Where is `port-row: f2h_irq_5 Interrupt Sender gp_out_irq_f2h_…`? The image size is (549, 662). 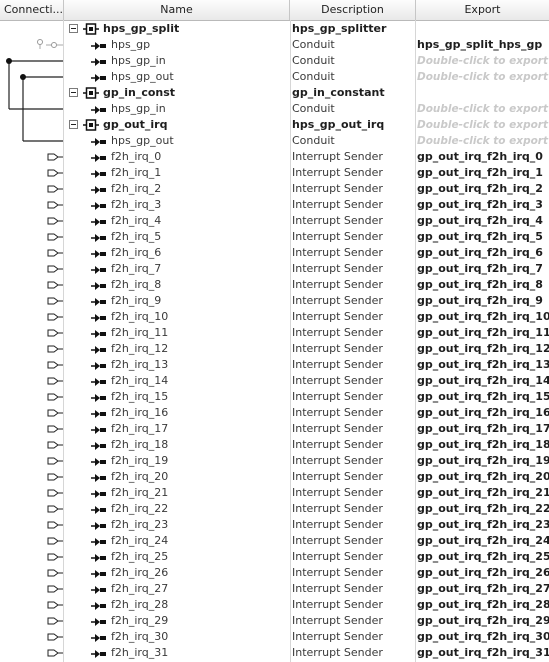 port-row: f2h_irq_5 Interrupt Sender gp_out_irq_f2h_… is located at coordinates (274, 237).